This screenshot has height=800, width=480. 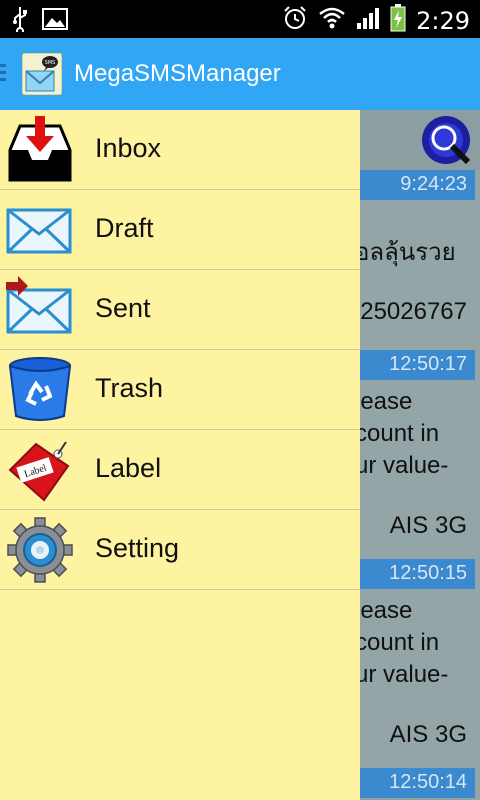 I want to click on drawer-indicator, so click(x=3, y=74).